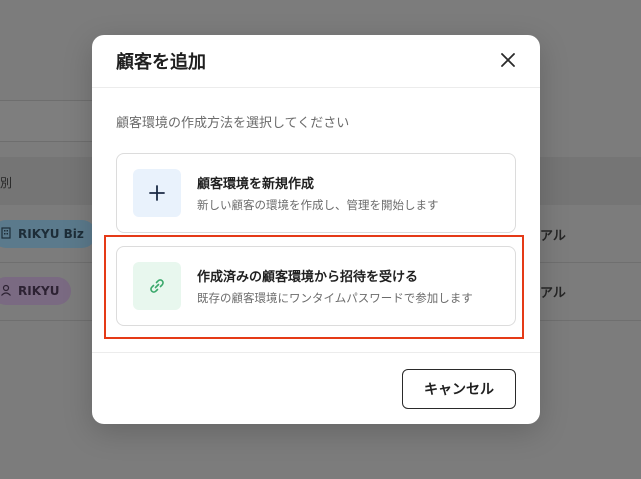 Image resolution: width=641 pixels, height=479 pixels. What do you see at coordinates (459, 389) in the screenshot?
I see `cancel-button: キャンセル` at bounding box center [459, 389].